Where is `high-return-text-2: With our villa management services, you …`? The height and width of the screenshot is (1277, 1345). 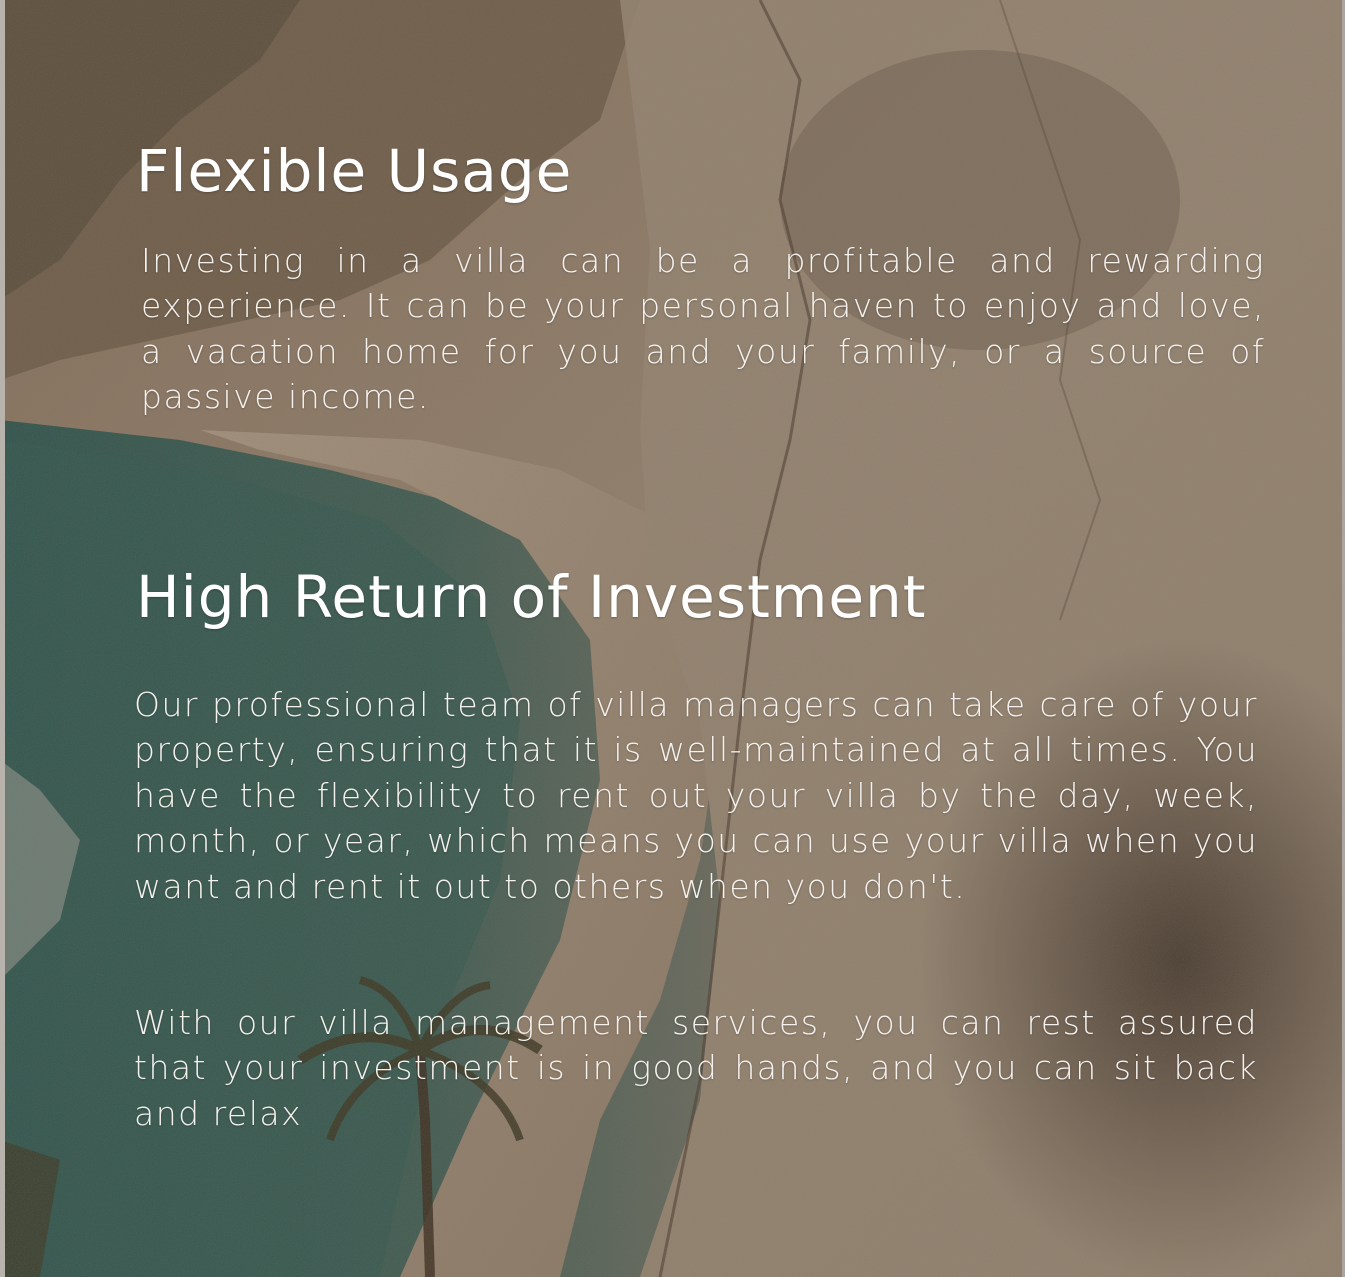 high-return-text-2: With our villa management services, you … is located at coordinates (696, 1068).